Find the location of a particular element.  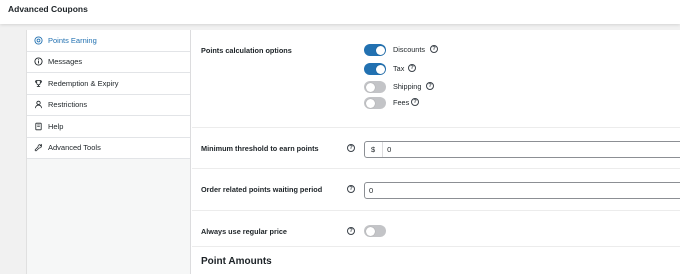

waiting-period-input is located at coordinates (522, 190).